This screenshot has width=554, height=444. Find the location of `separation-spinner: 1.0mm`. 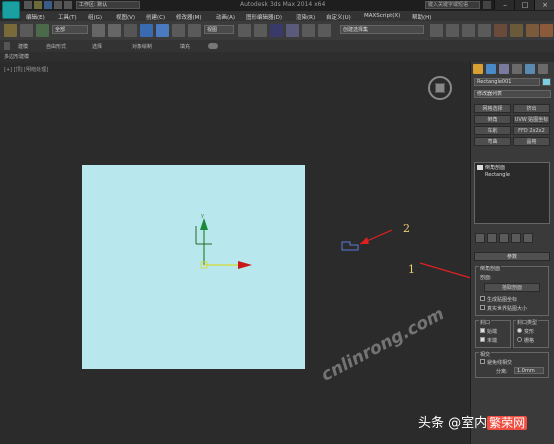

separation-spinner: 1.0mm is located at coordinates (529, 370).